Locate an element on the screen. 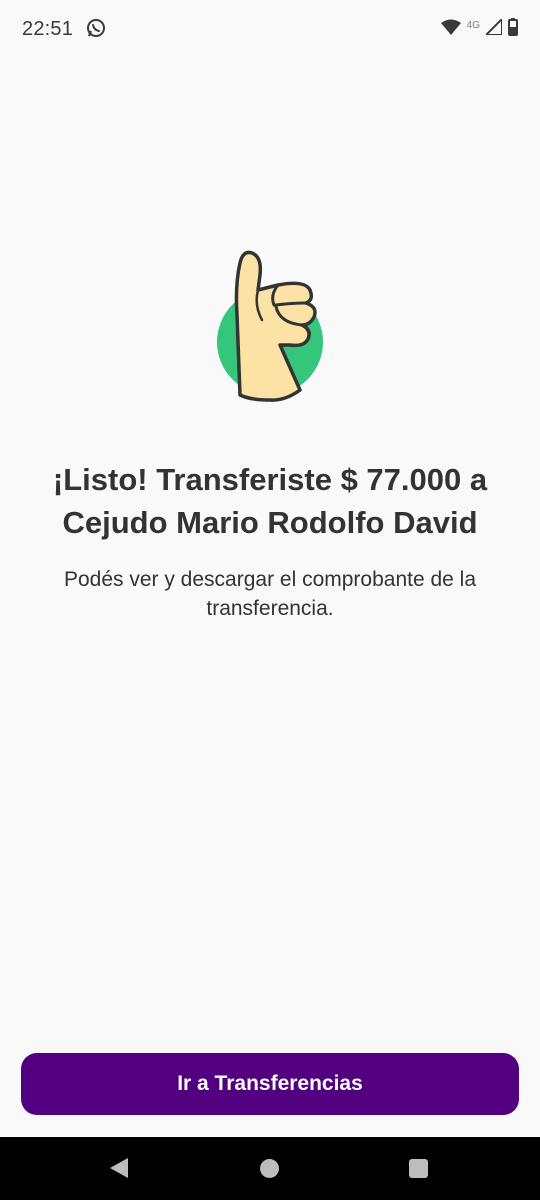 The image size is (540, 1200). navigation-bar is located at coordinates (270, 1168).